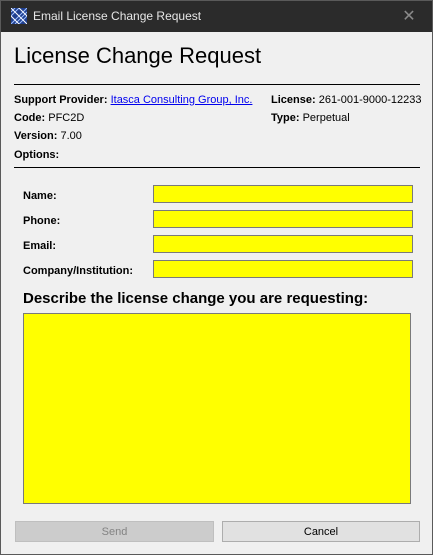  I want to click on type-value: Perpetual, so click(326, 118).